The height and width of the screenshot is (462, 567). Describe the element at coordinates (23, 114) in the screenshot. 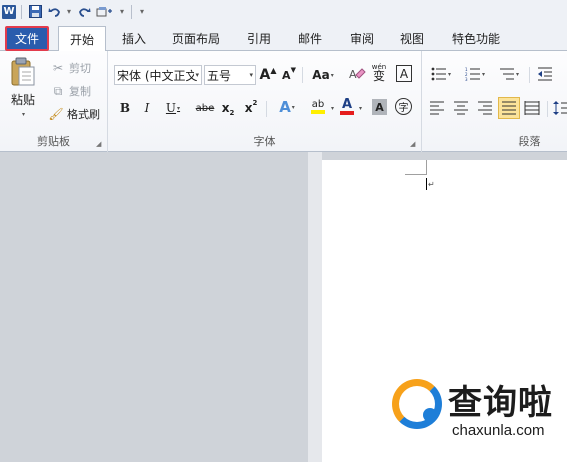

I see `paste-dropdown-icon: ▾` at that location.